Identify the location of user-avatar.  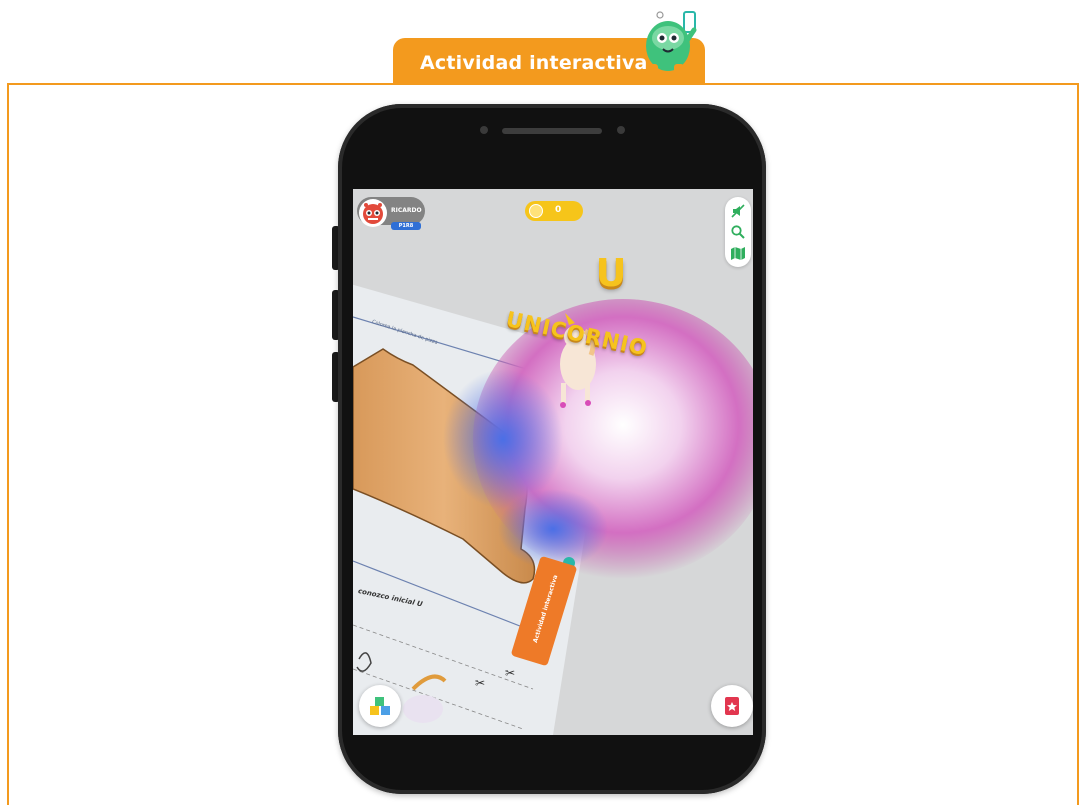
(373, 213).